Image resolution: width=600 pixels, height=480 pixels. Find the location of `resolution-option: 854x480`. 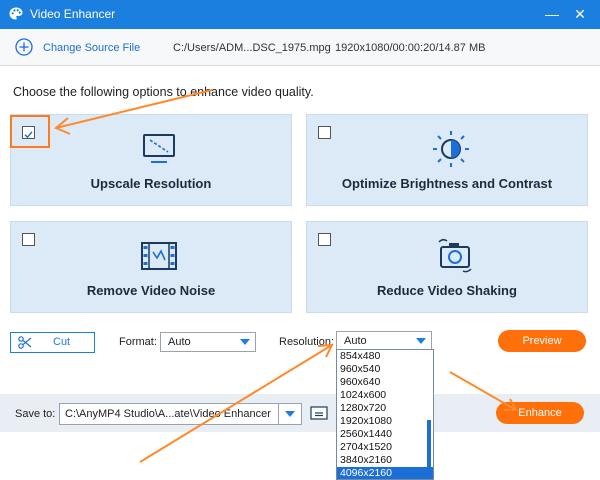

resolution-option: 854x480 is located at coordinates (385, 356).